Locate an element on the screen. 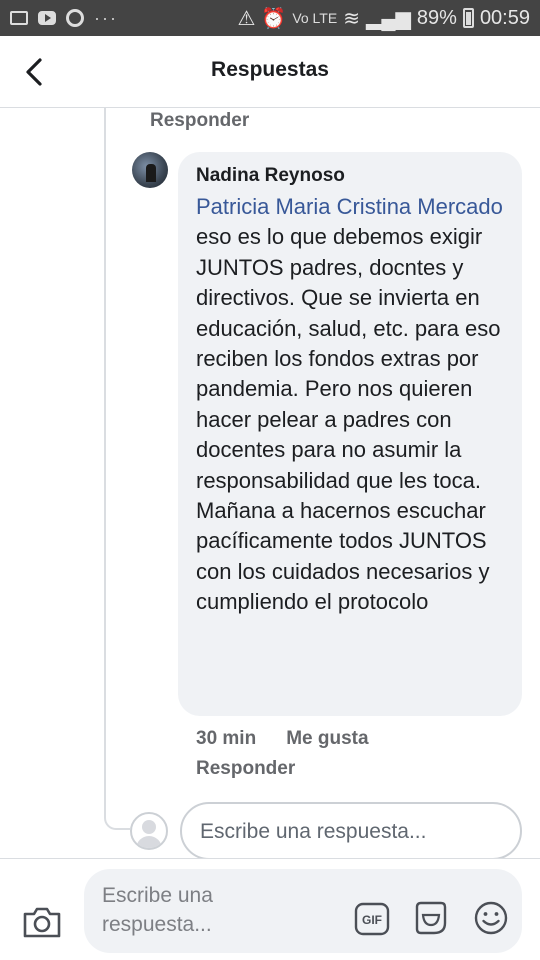  camera-icon is located at coordinates (42, 922).